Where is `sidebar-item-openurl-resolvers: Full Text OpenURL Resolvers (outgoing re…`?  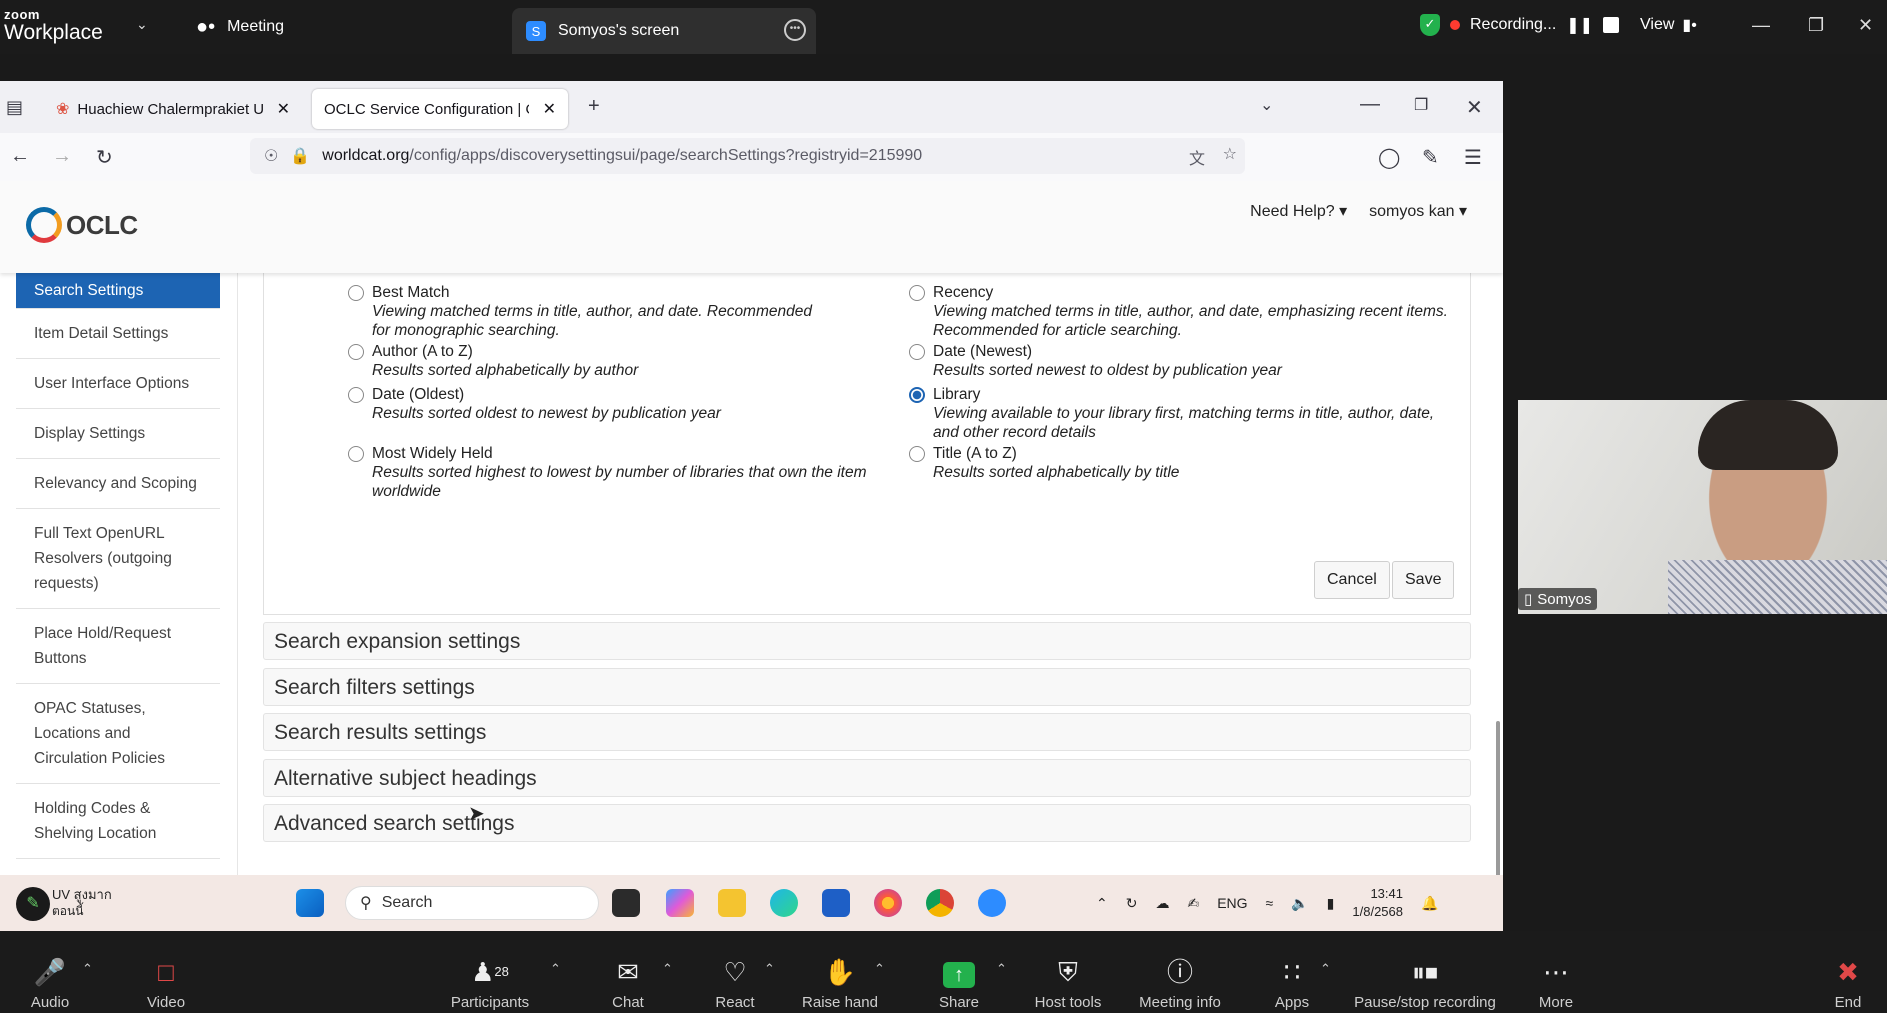
sidebar-item-openurl-resolvers: Full Text OpenURL Resolvers (outgoing re… is located at coordinates (118, 559).